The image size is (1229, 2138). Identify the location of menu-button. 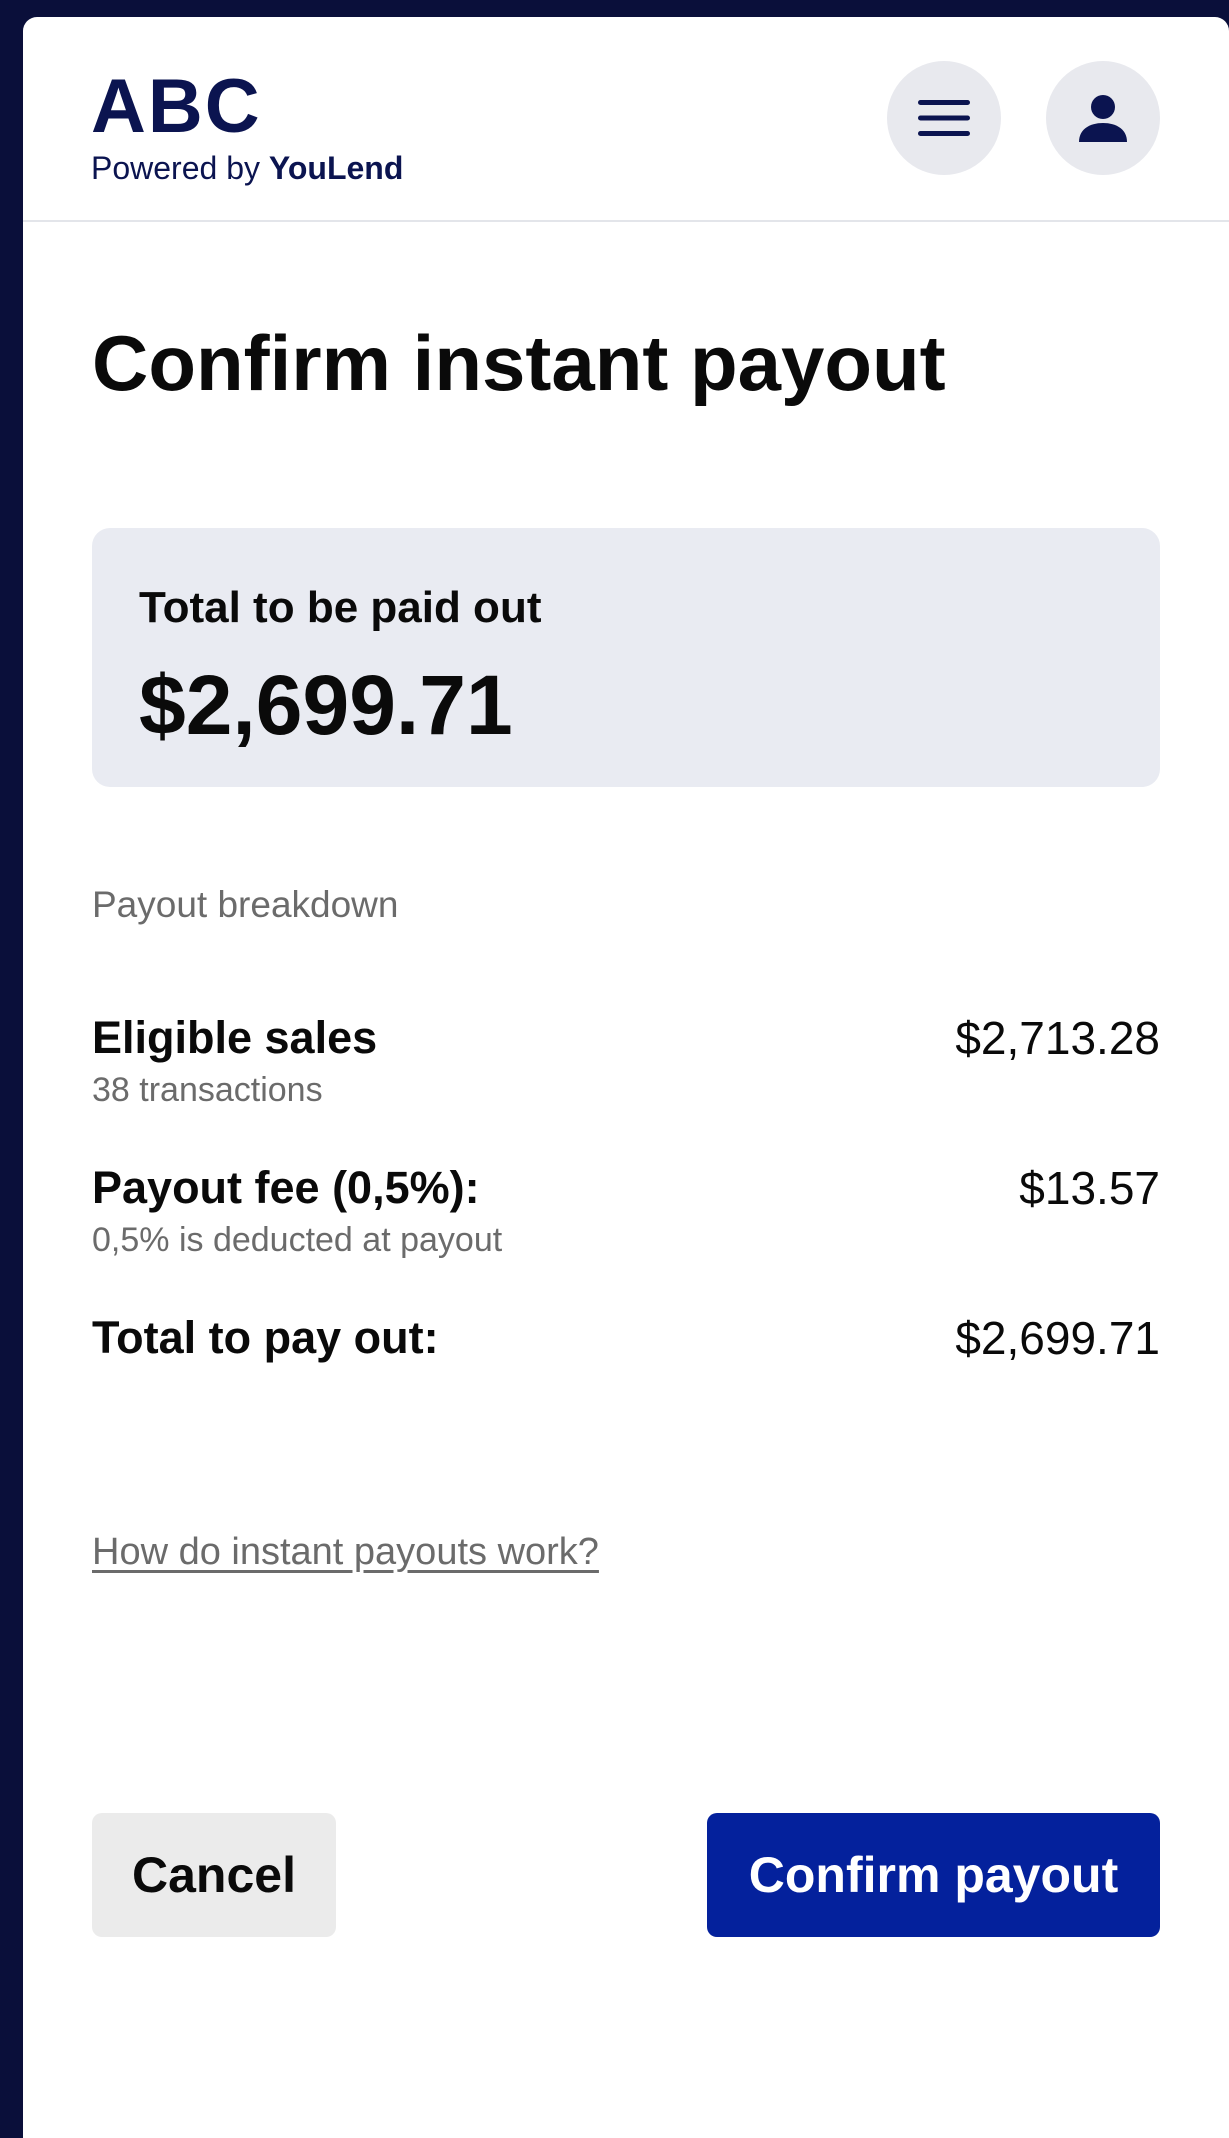
(944, 118).